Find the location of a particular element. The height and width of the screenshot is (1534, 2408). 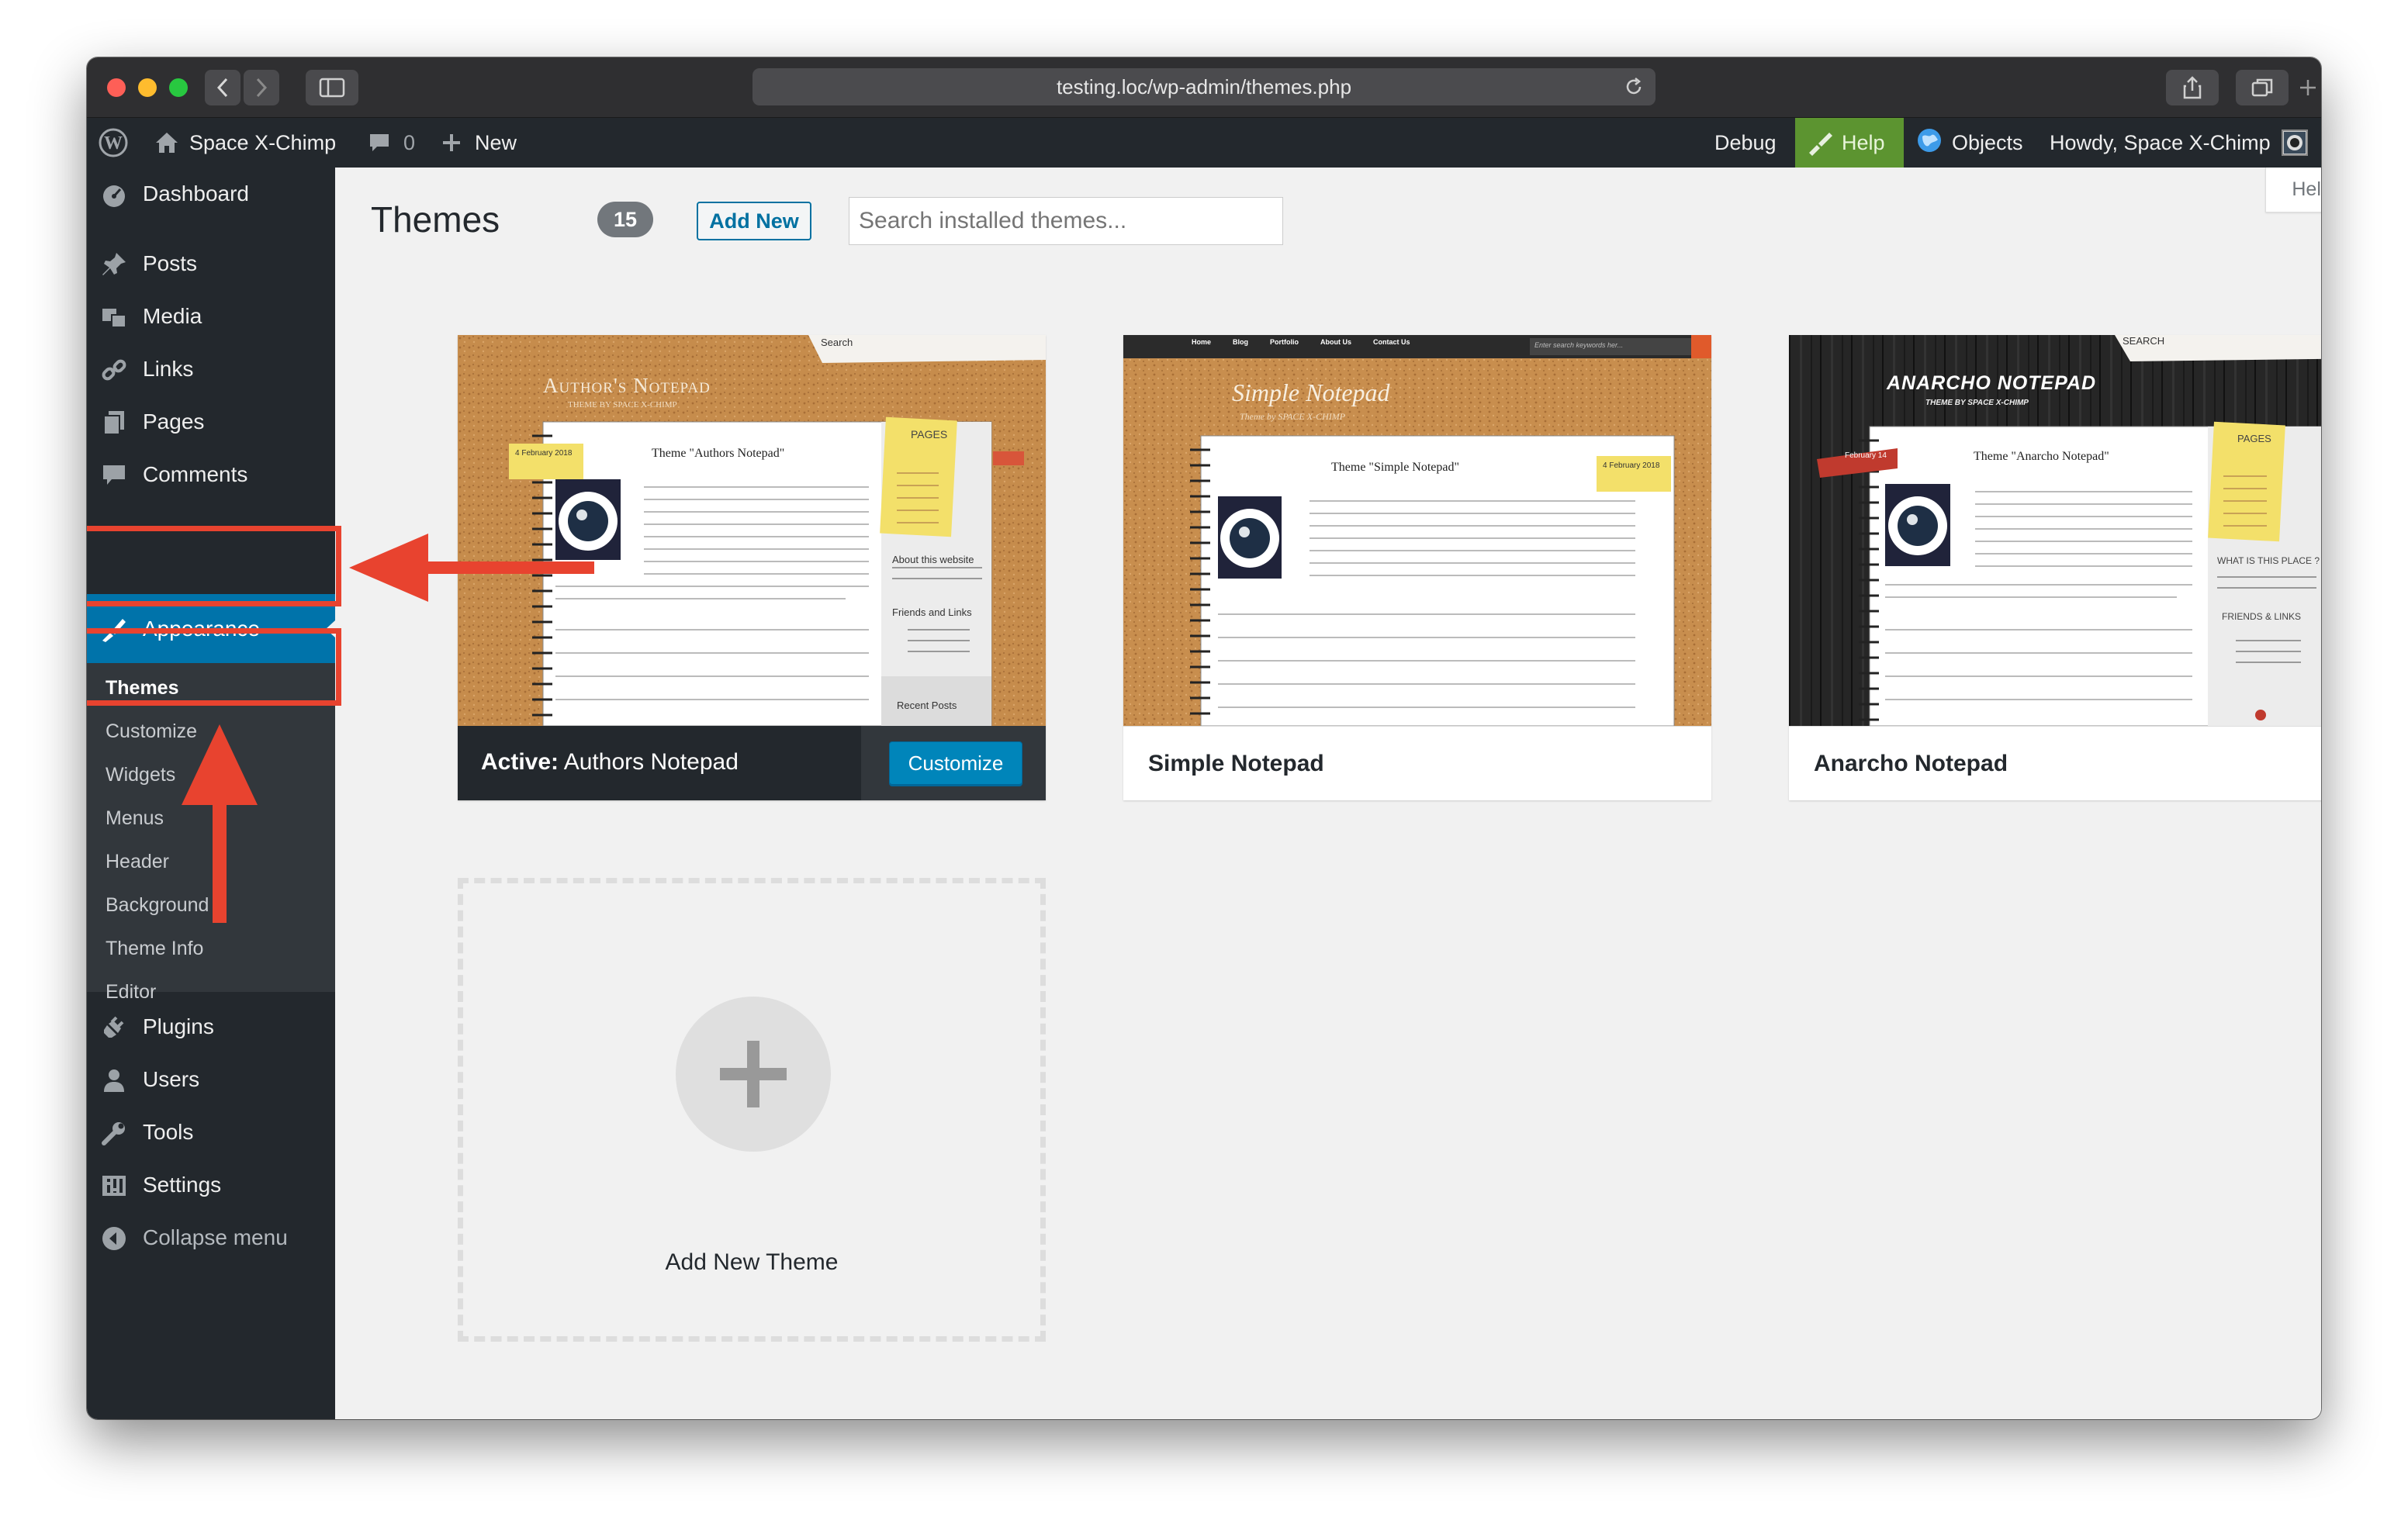

submenu-item-theme-info: Theme Info is located at coordinates (154, 949).